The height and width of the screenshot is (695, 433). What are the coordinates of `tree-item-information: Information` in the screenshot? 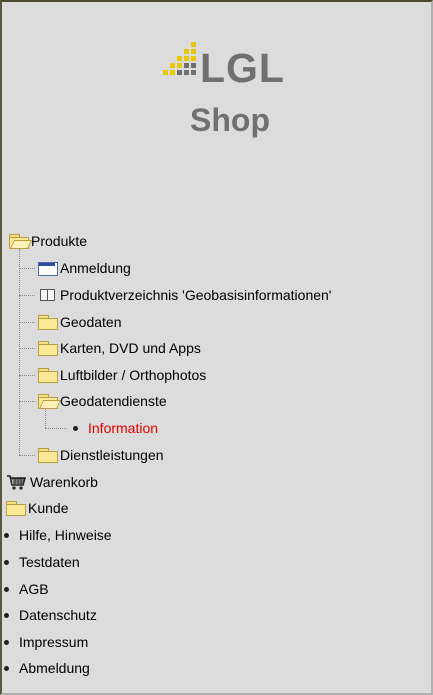 It's located at (113, 428).